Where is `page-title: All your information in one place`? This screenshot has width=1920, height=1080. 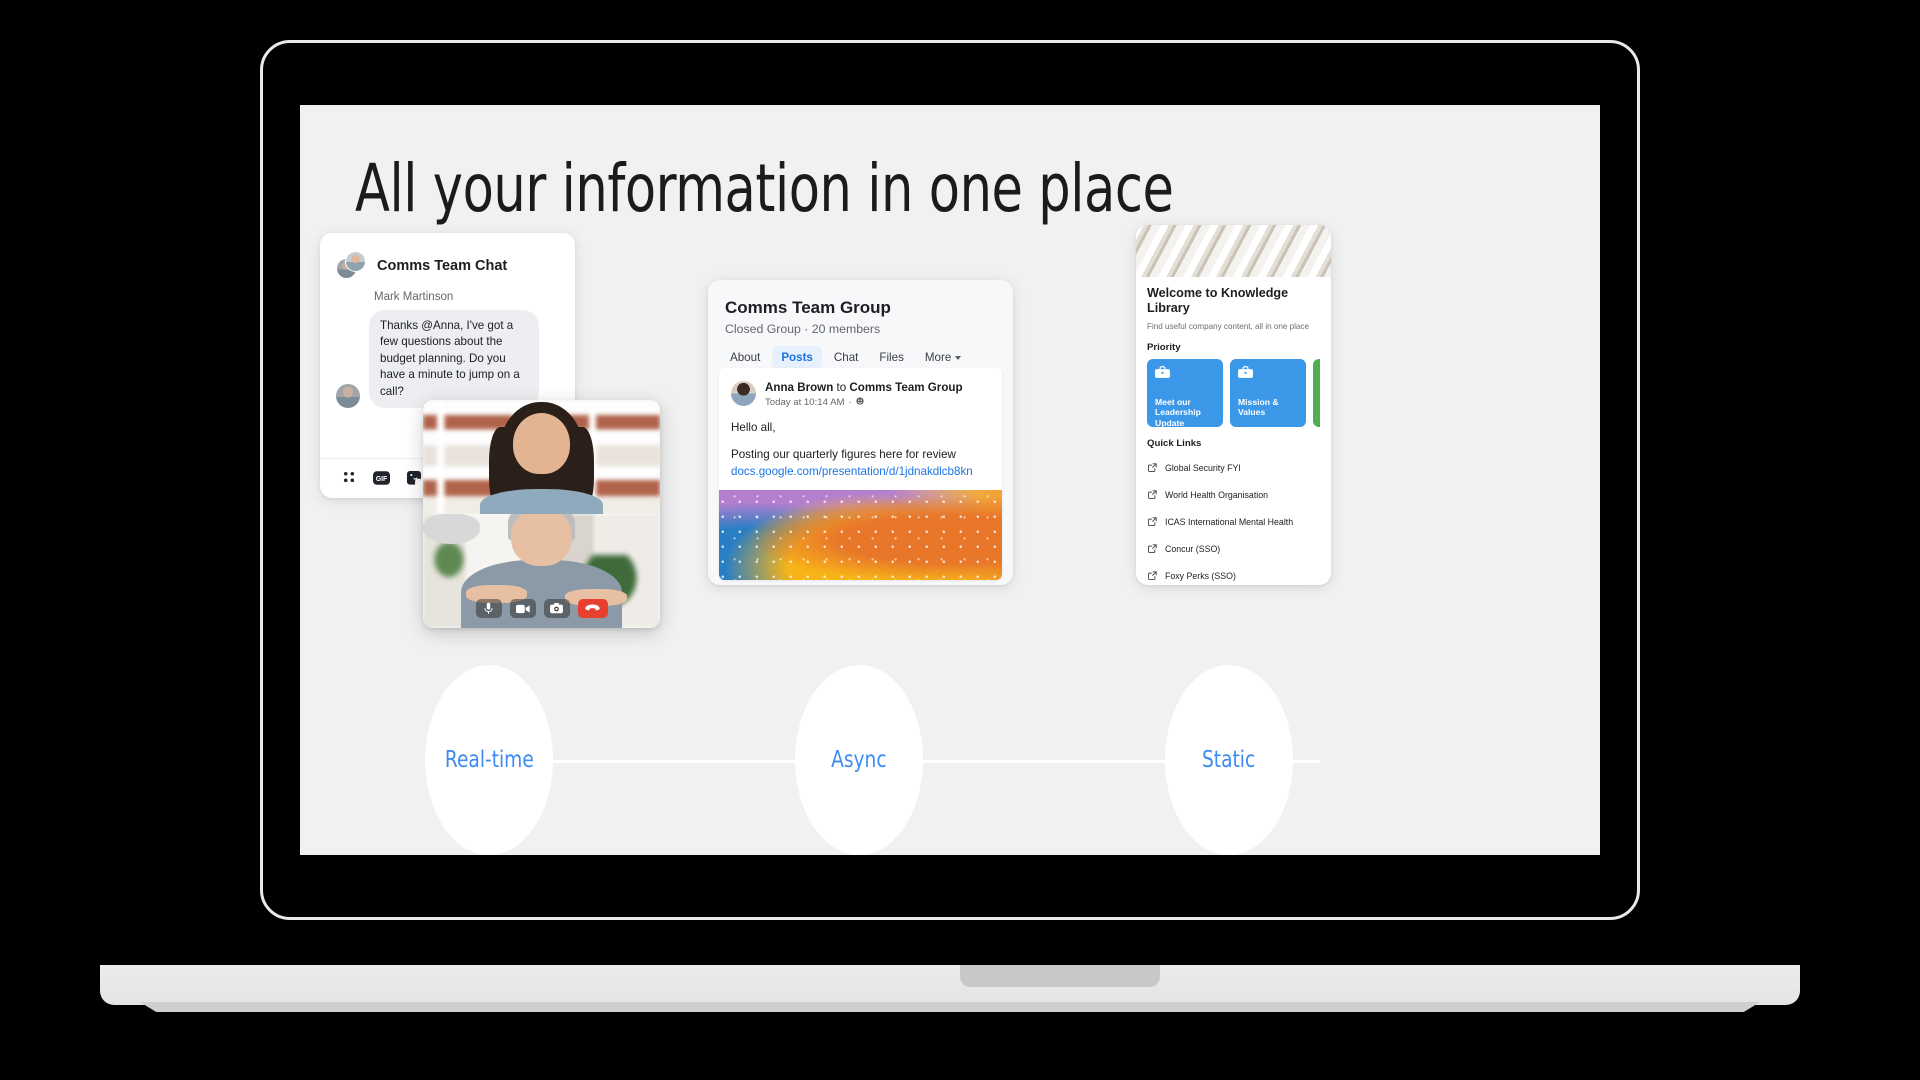
page-title: All your information in one place is located at coordinates (764, 188).